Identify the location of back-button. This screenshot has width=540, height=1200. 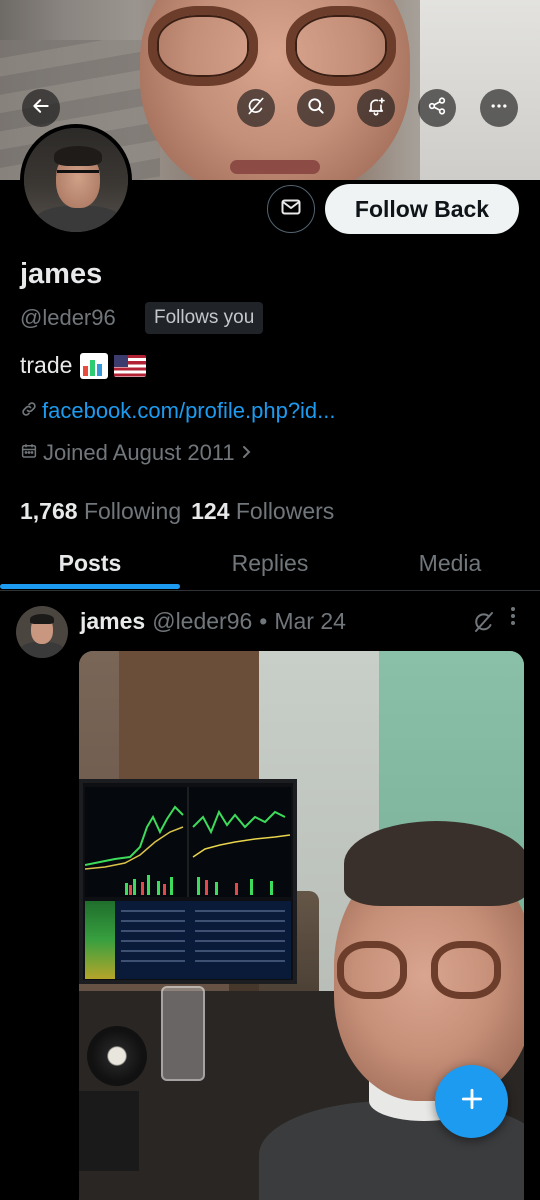
(41, 108).